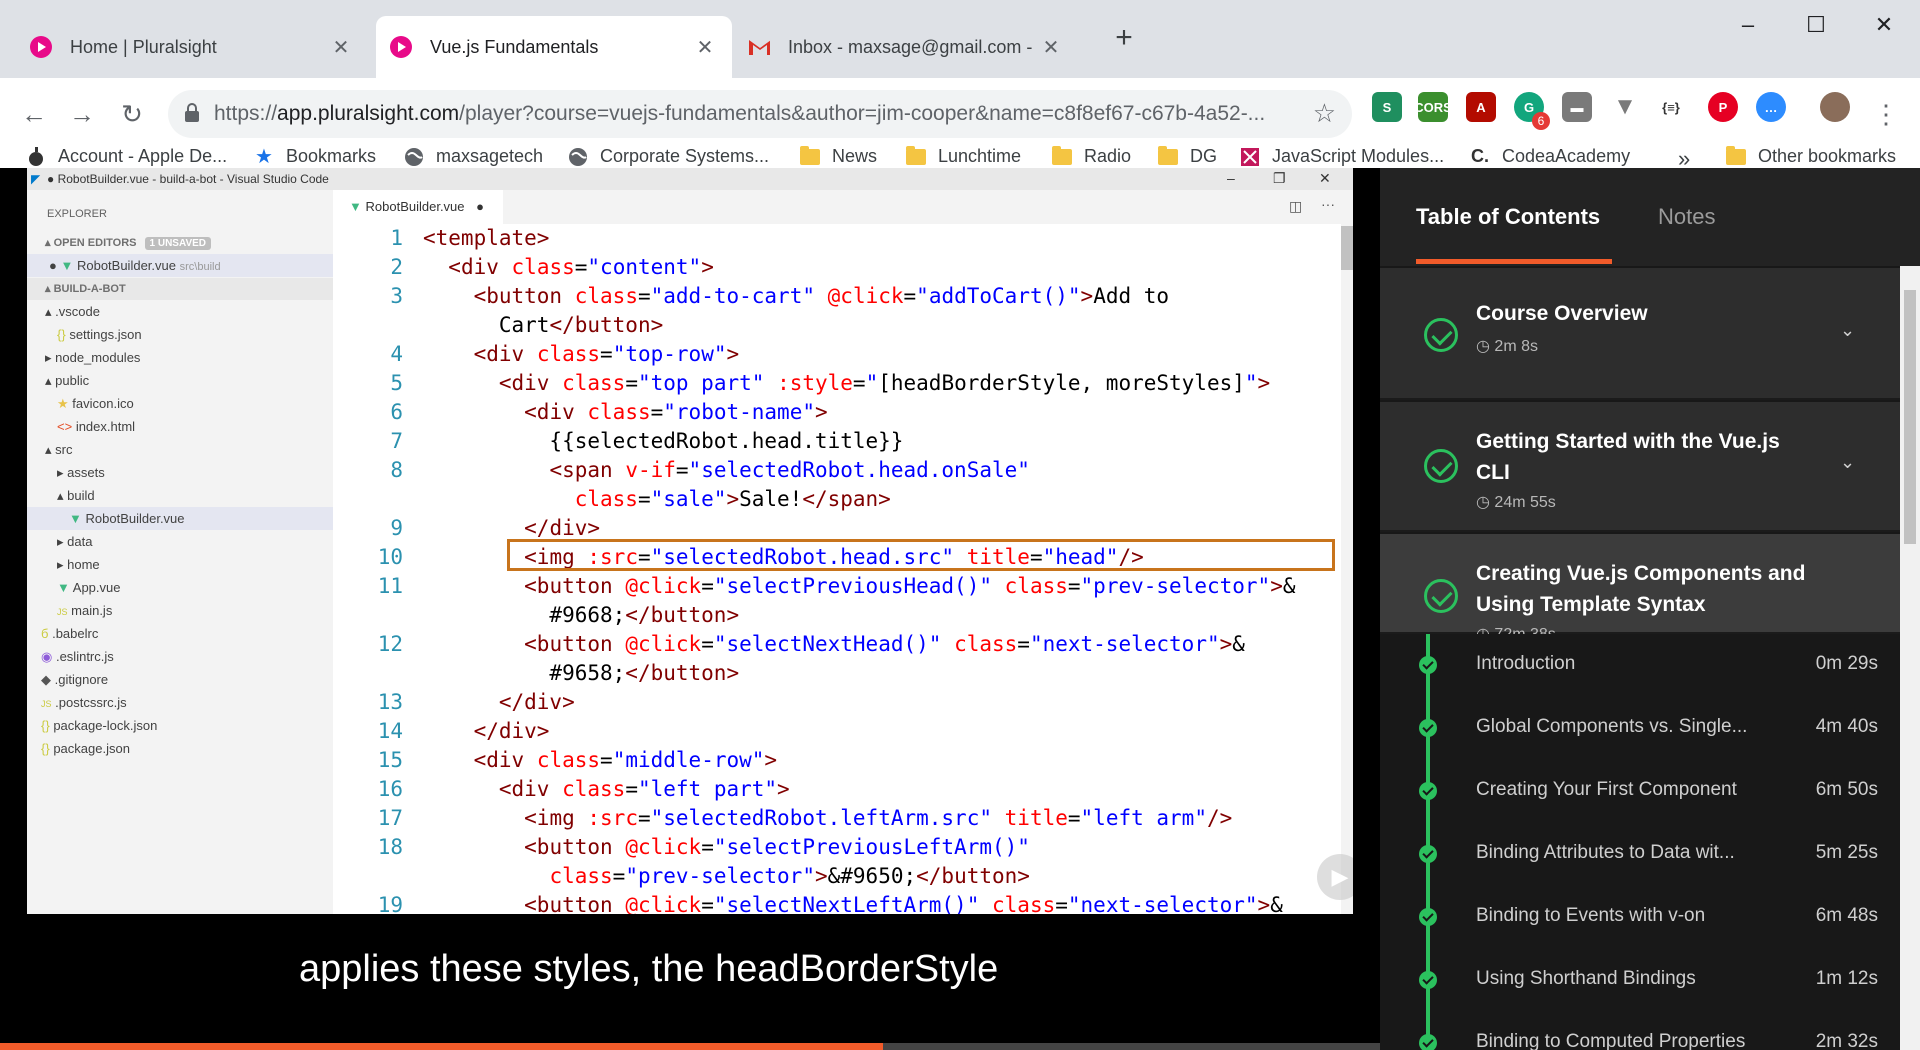 This screenshot has width=1920, height=1050. Describe the element at coordinates (192, 113) in the screenshot. I see `lock-icon` at that location.